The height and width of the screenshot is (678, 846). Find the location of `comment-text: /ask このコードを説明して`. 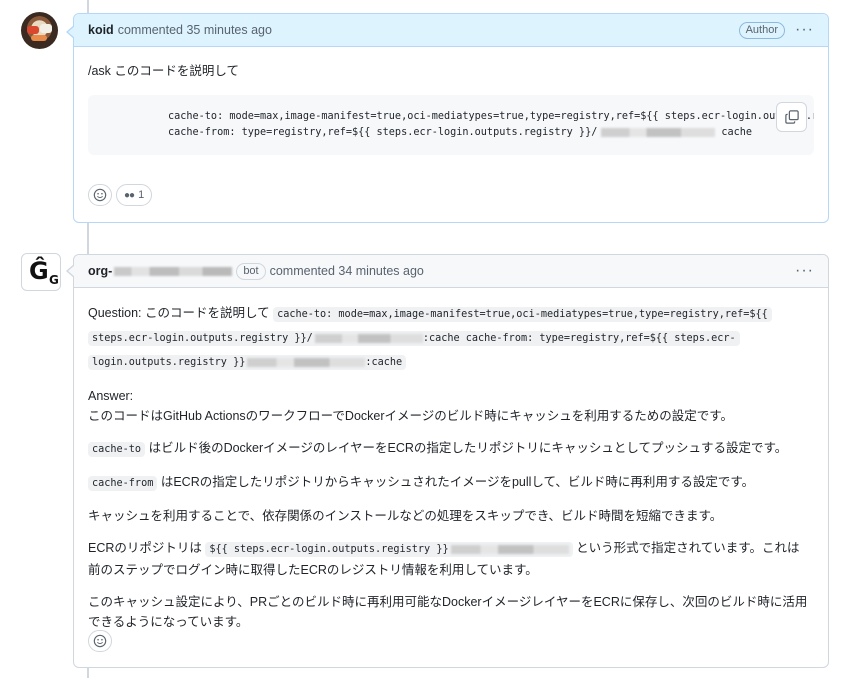

comment-text: /ask このコードを説明して is located at coordinates (164, 71).